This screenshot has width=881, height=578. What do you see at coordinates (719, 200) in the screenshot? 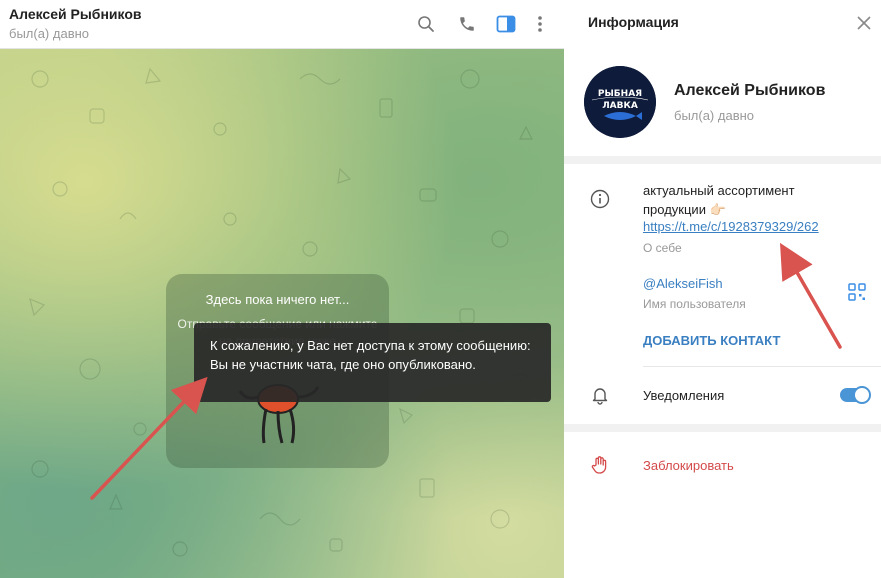
I see `about-text: актуальный ассортимент продукции 👉🏻` at bounding box center [719, 200].